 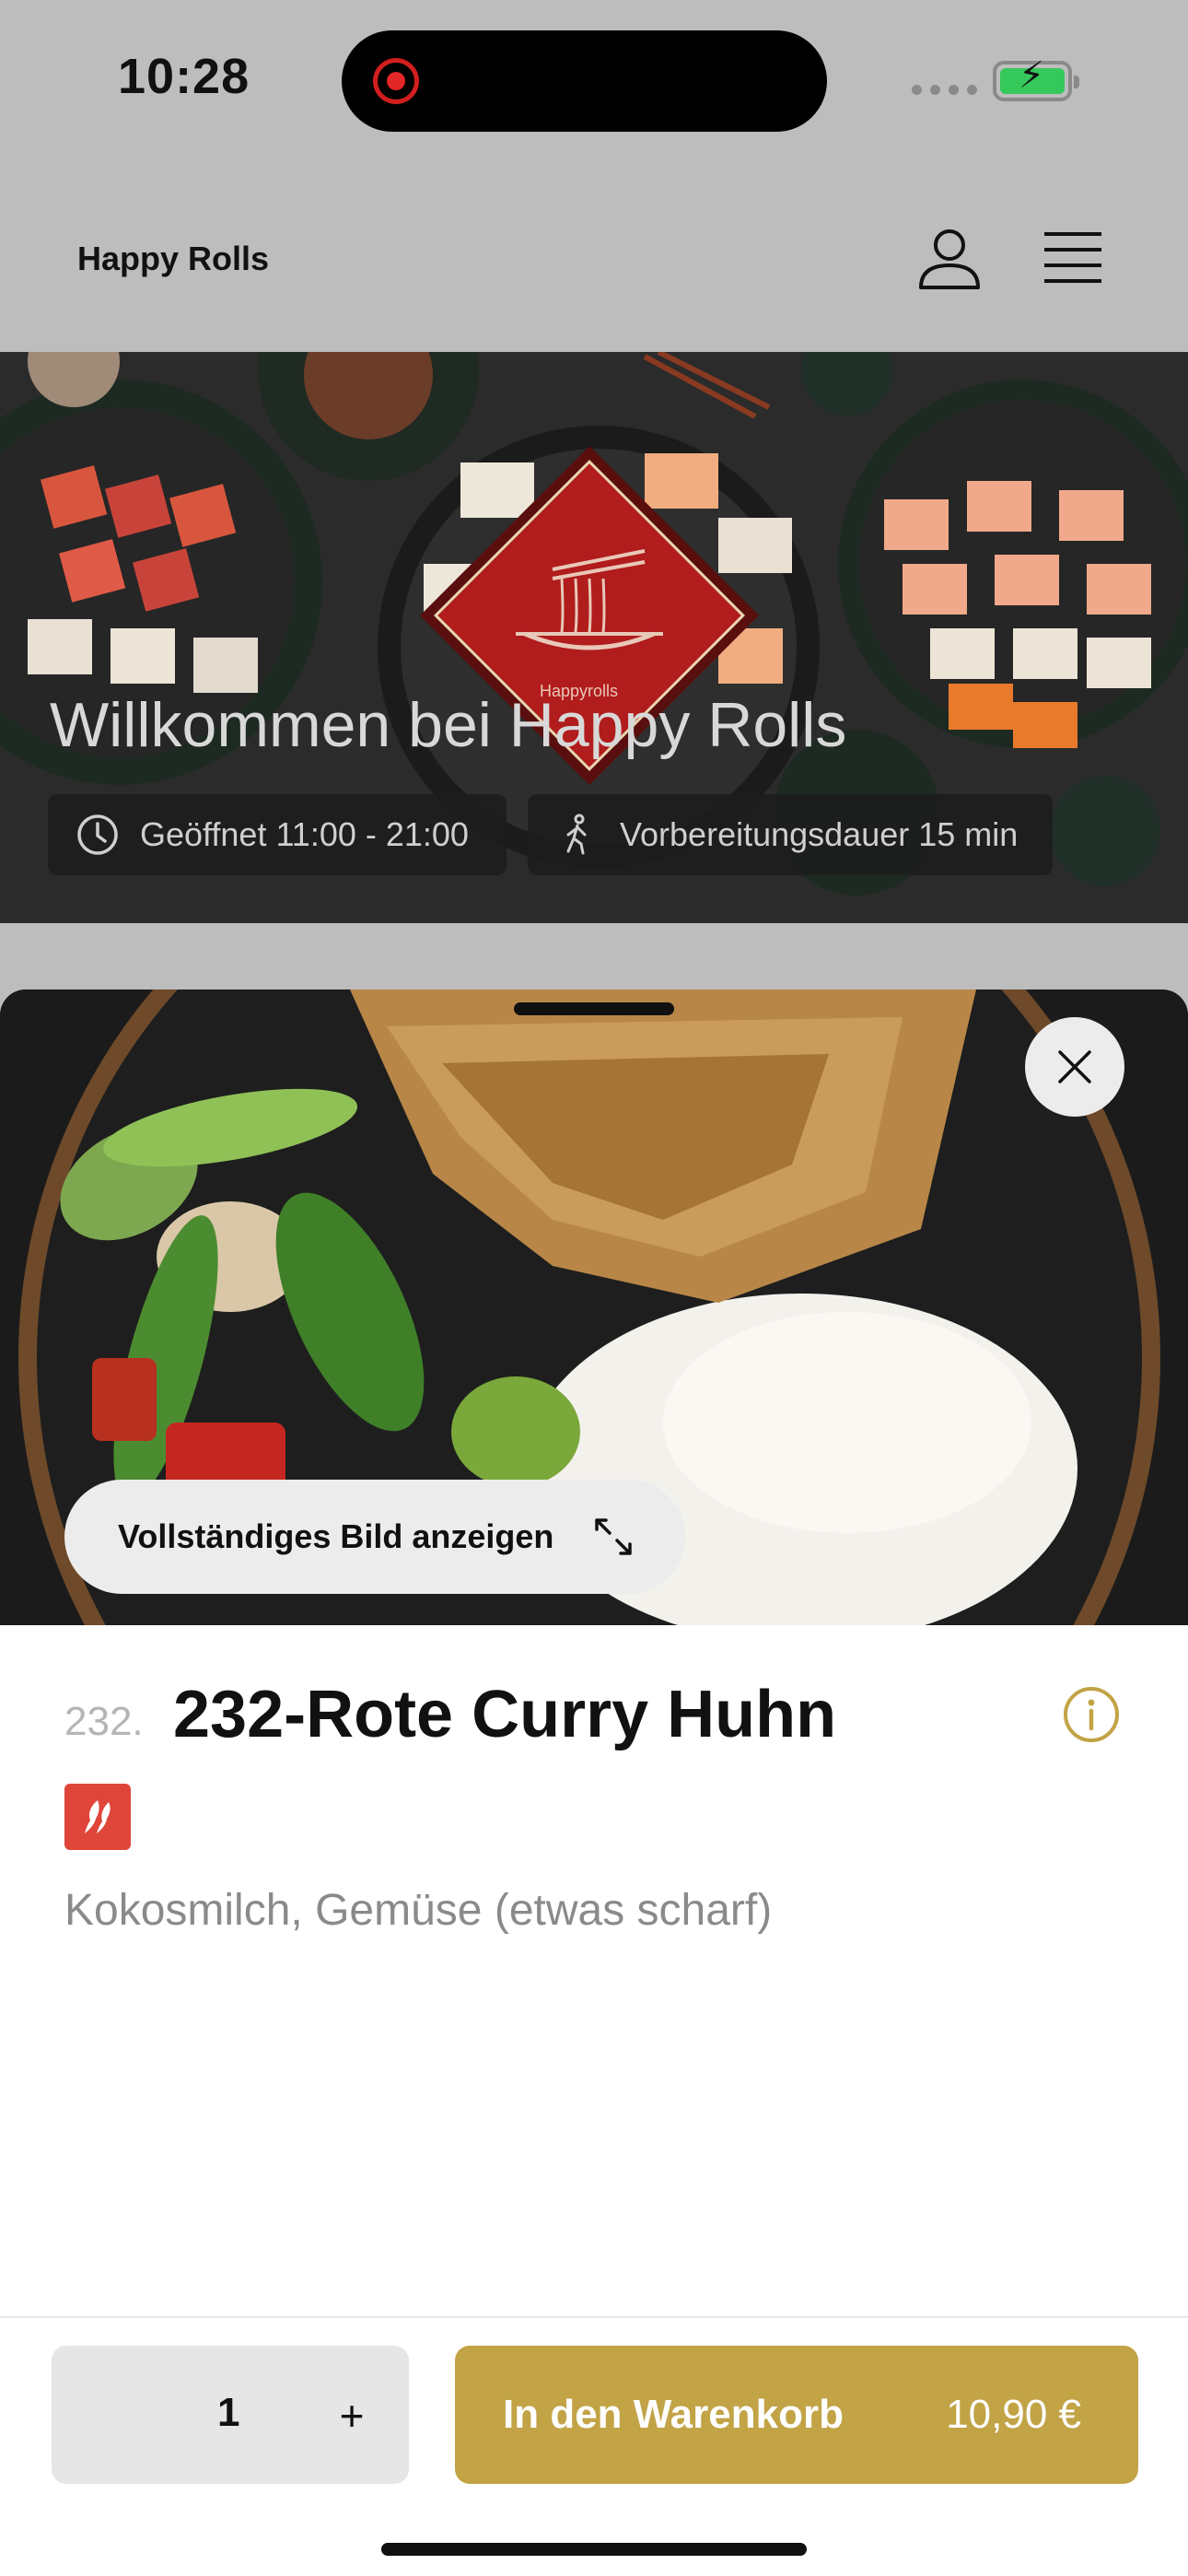 I want to click on dynamic-island, so click(x=584, y=81).